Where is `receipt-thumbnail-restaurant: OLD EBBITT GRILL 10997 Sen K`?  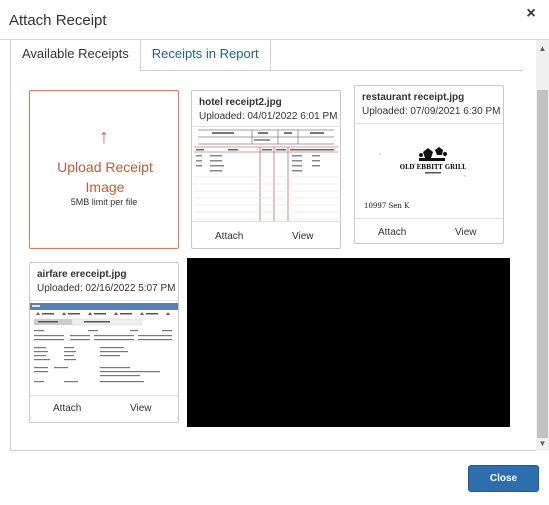
receipt-thumbnail-restaurant: OLD EBBITT GRILL 10997 Sen K is located at coordinates (429, 171).